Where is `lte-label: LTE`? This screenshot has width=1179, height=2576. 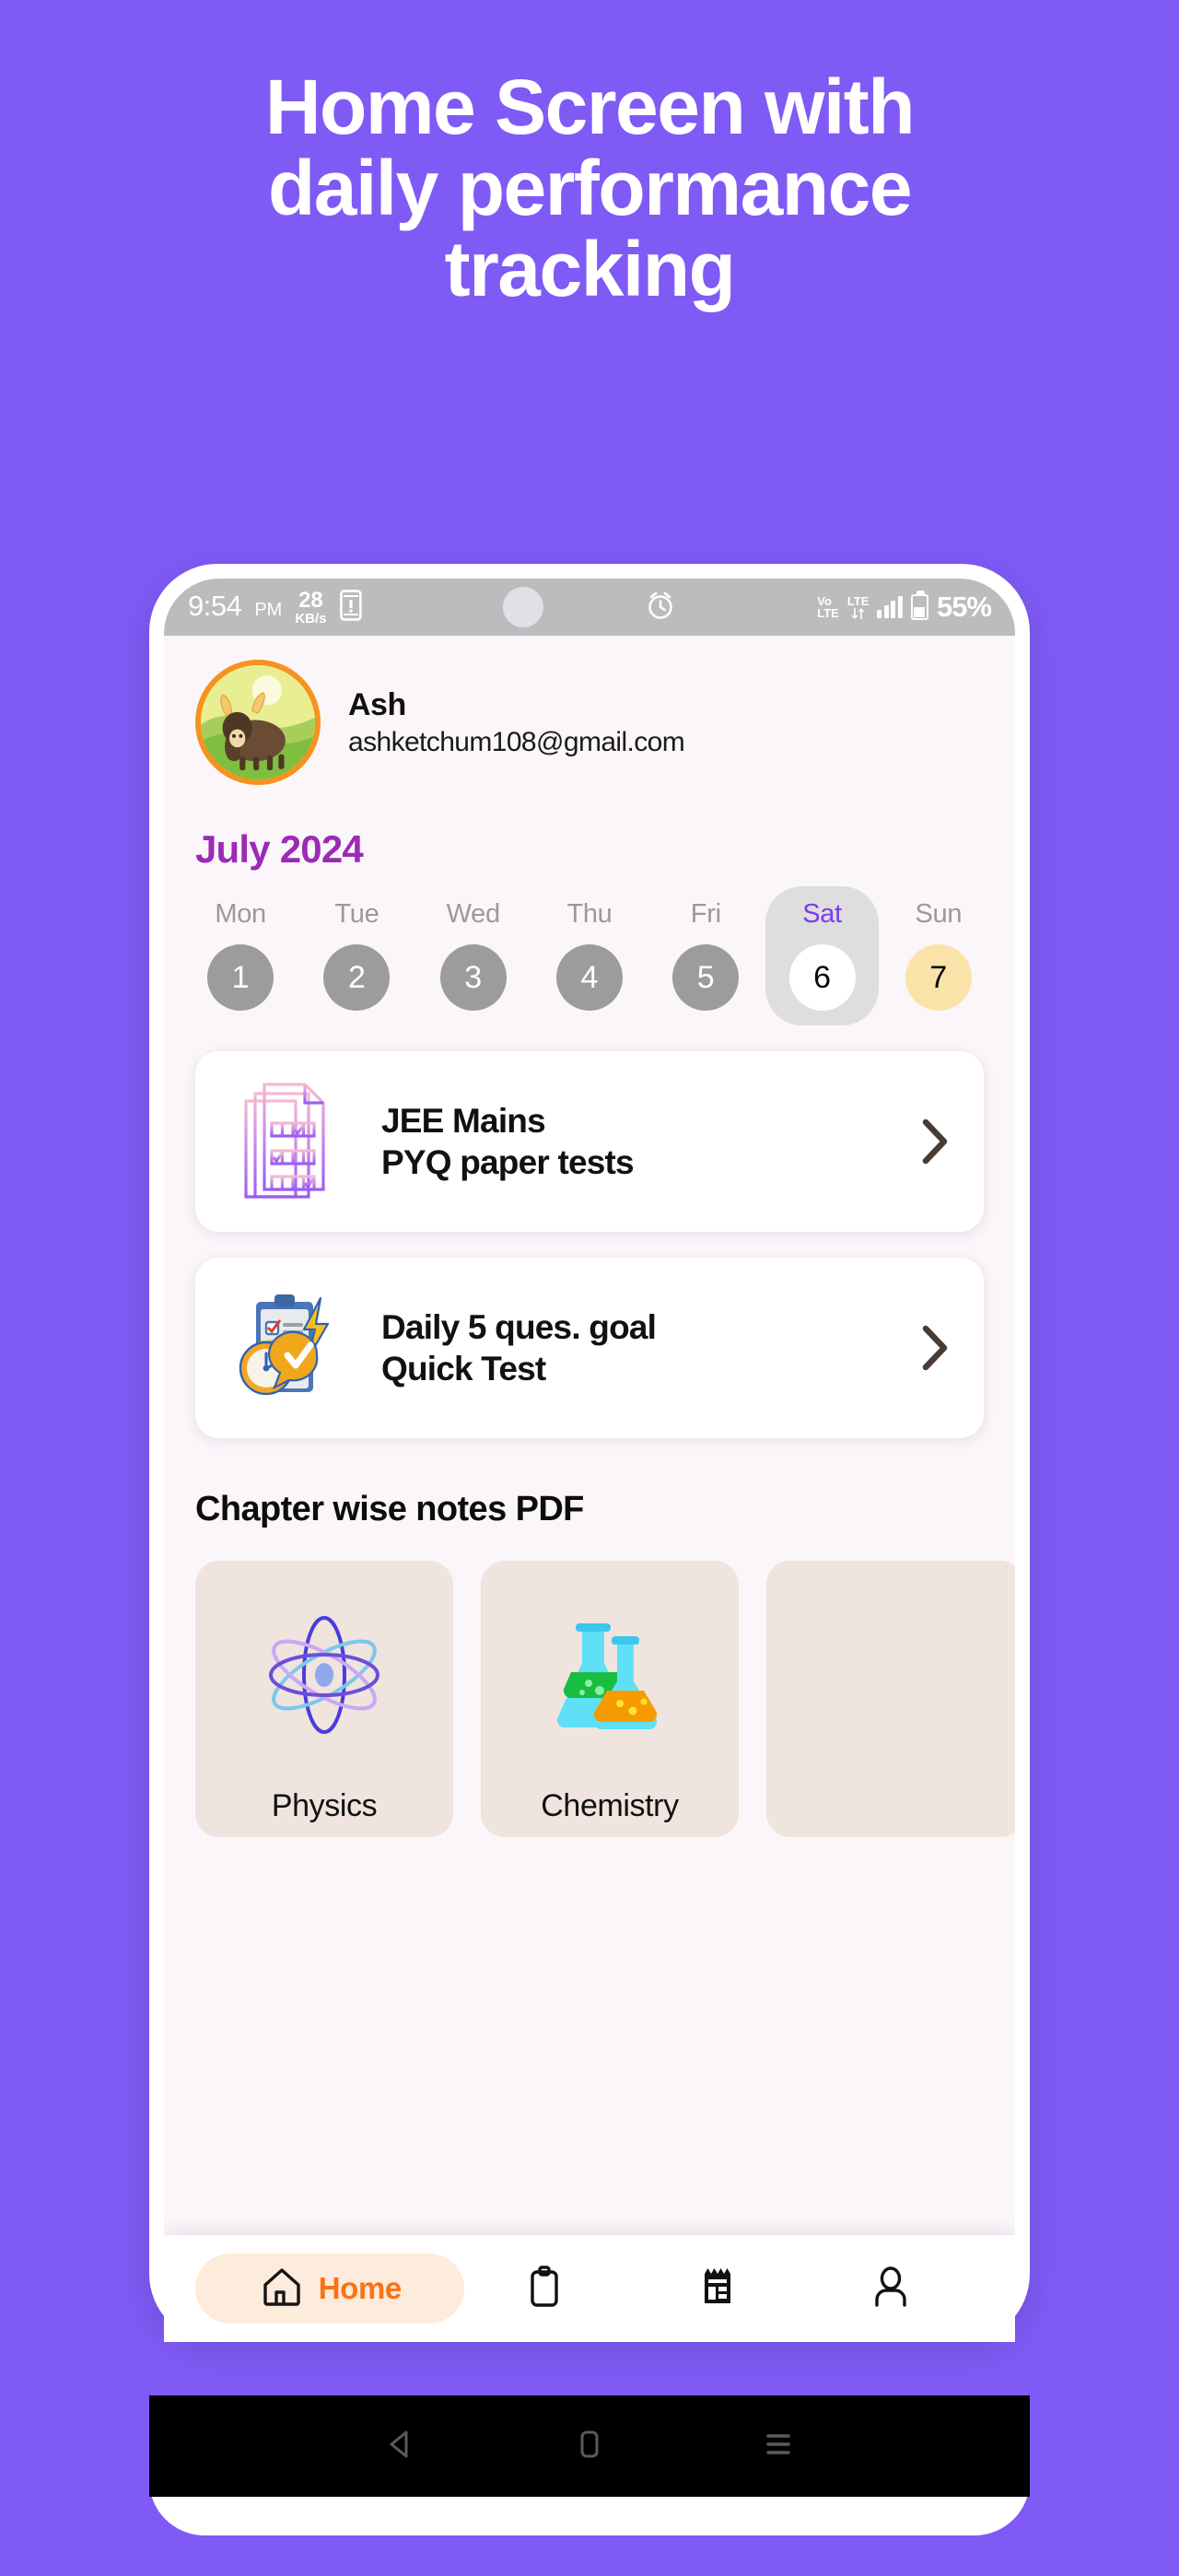 lte-label: LTE is located at coordinates (858, 600).